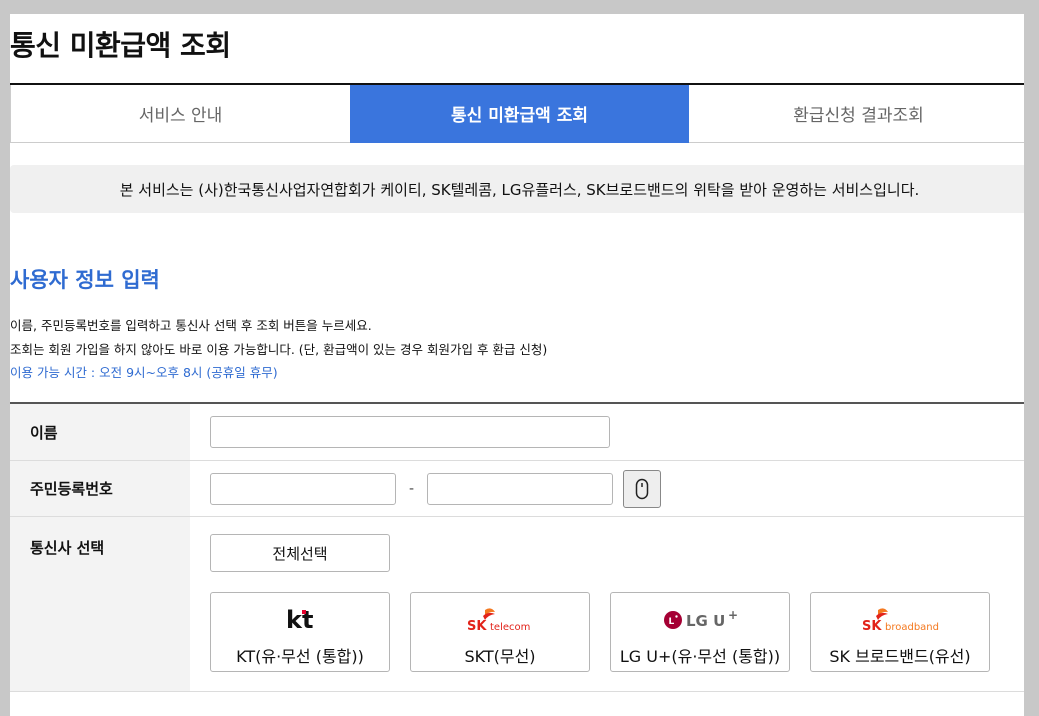  I want to click on svg-text: LG U, so click(705, 621).